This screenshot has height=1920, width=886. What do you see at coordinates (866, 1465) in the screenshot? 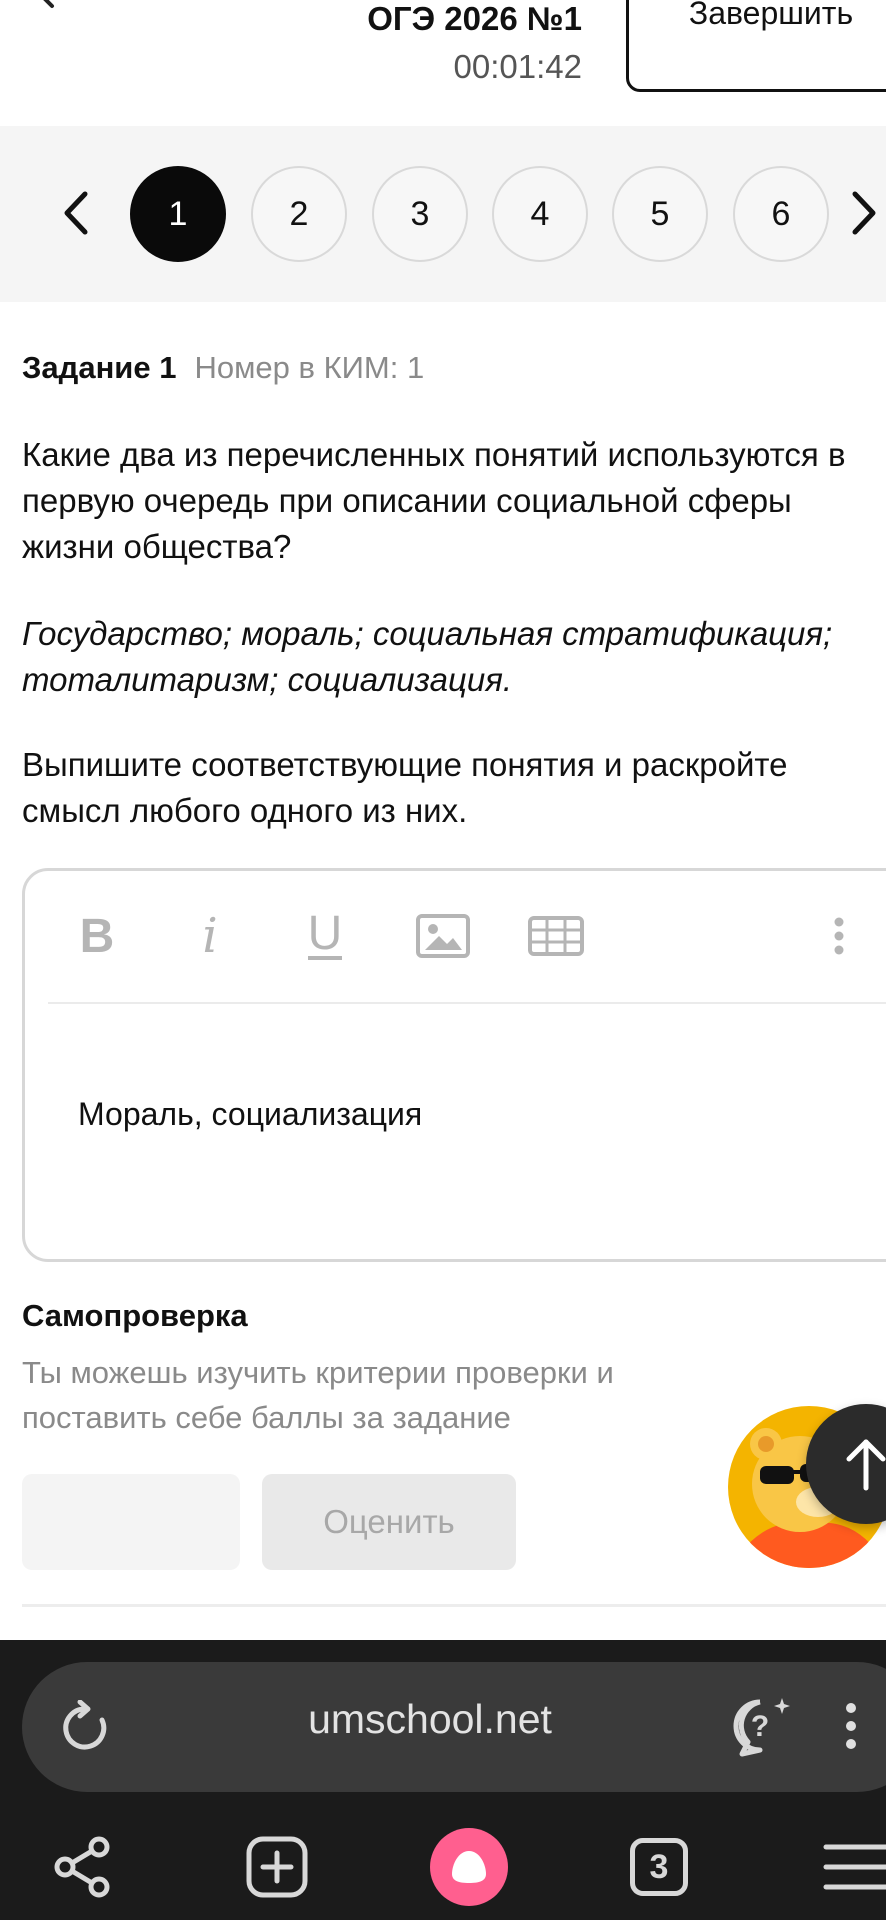
I see `arrow-up-icon` at bounding box center [866, 1465].